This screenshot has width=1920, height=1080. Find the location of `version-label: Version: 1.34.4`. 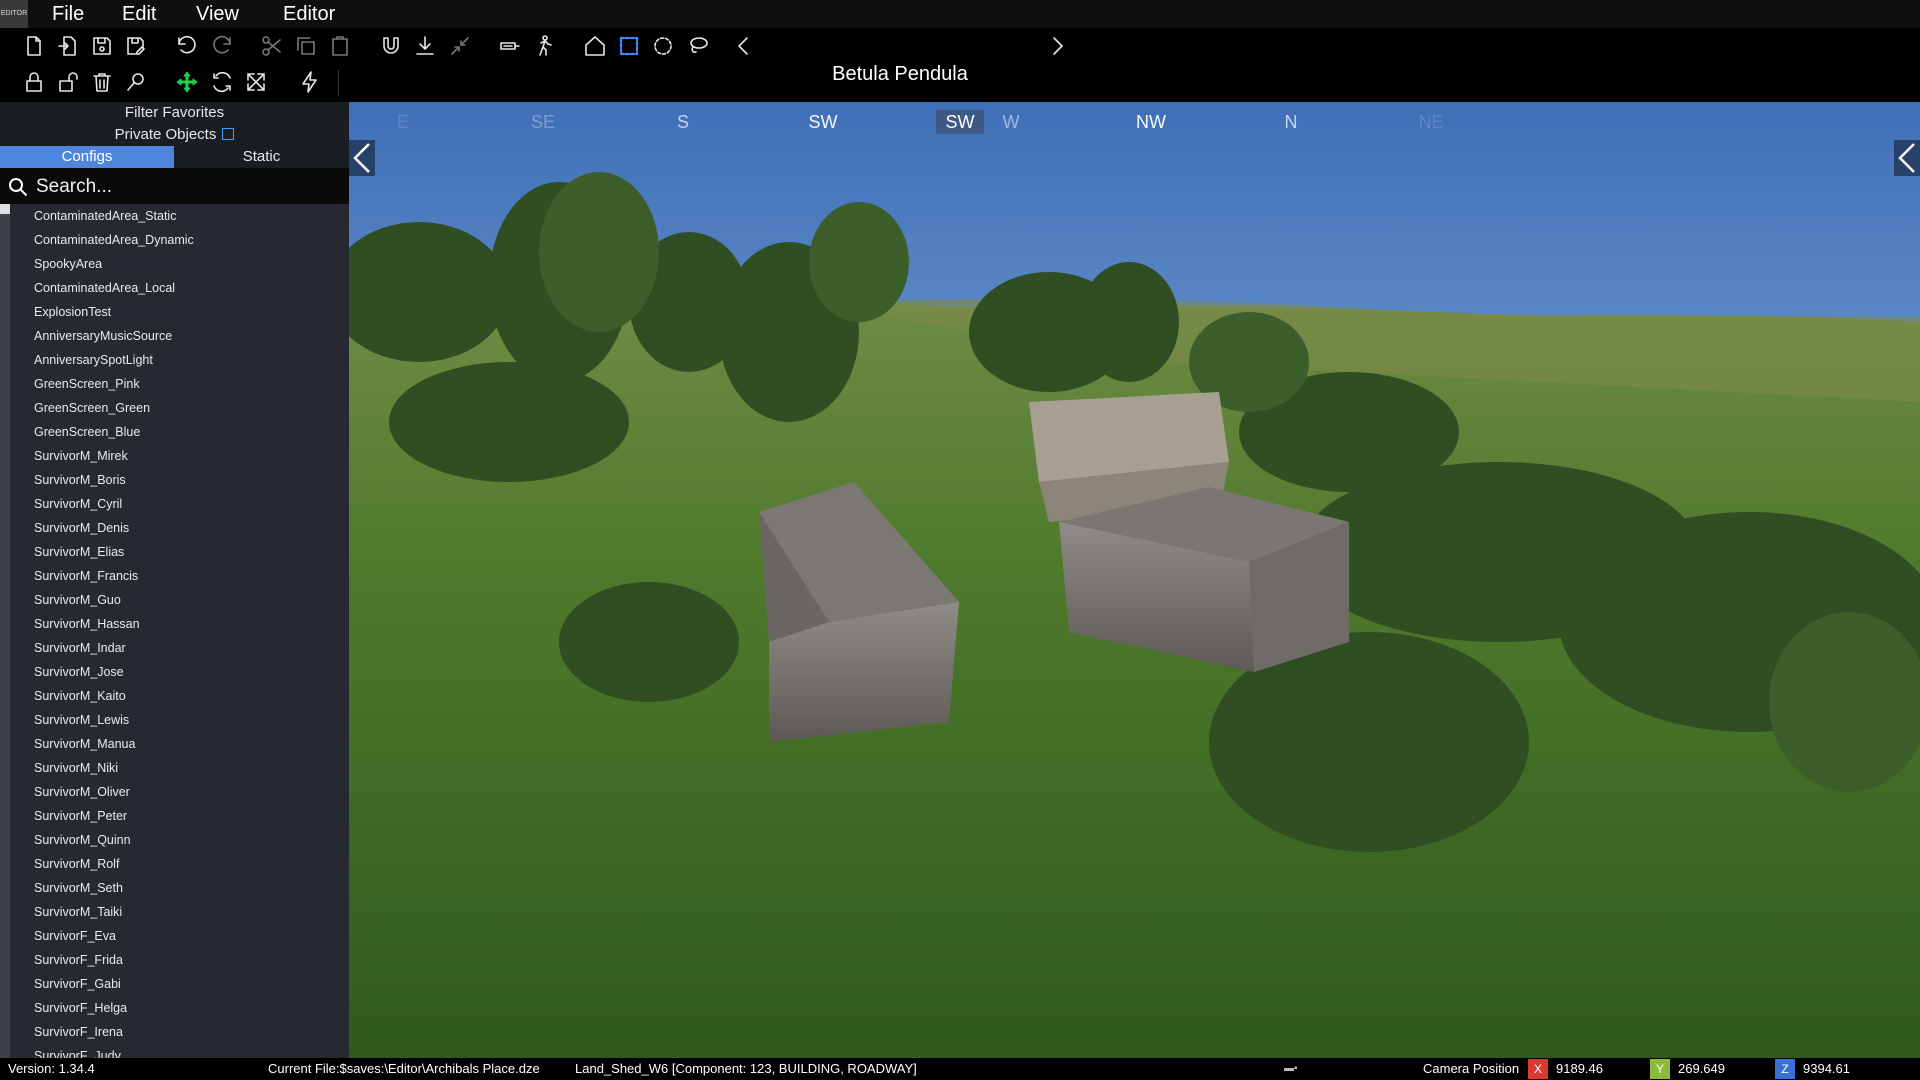

version-label: Version: 1.34.4 is located at coordinates (51, 1068).